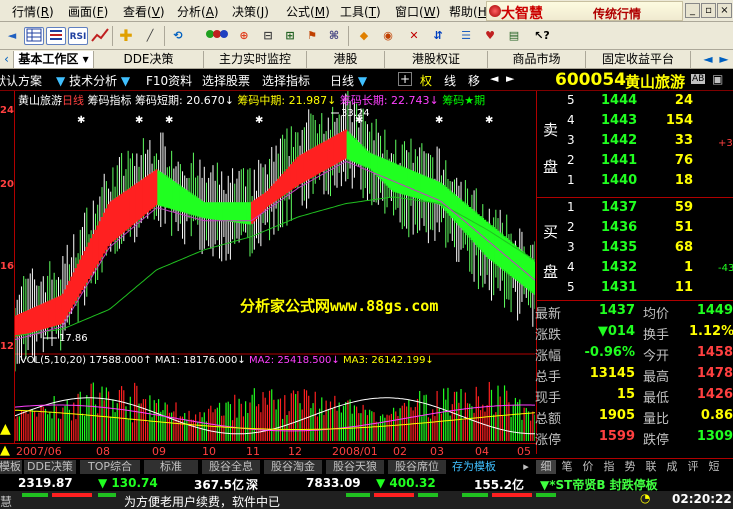 The height and width of the screenshot is (509, 733). Describe the element at coordinates (717, 79) in the screenshot. I see `panel-toggle-icon: ▣` at that location.